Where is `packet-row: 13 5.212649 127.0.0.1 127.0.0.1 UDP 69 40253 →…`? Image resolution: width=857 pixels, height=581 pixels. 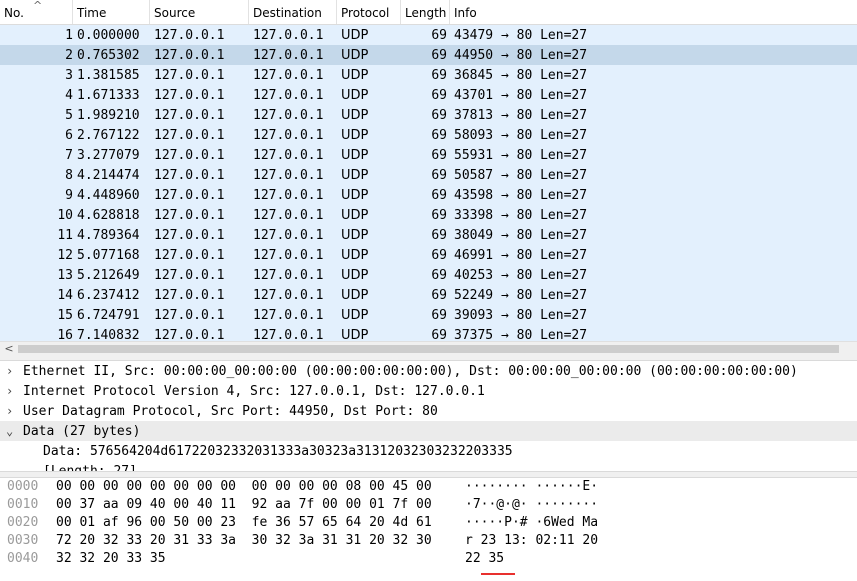
packet-row: 13 5.212649 127.0.0.1 127.0.0.1 UDP 69 40253 →… is located at coordinates (428, 275).